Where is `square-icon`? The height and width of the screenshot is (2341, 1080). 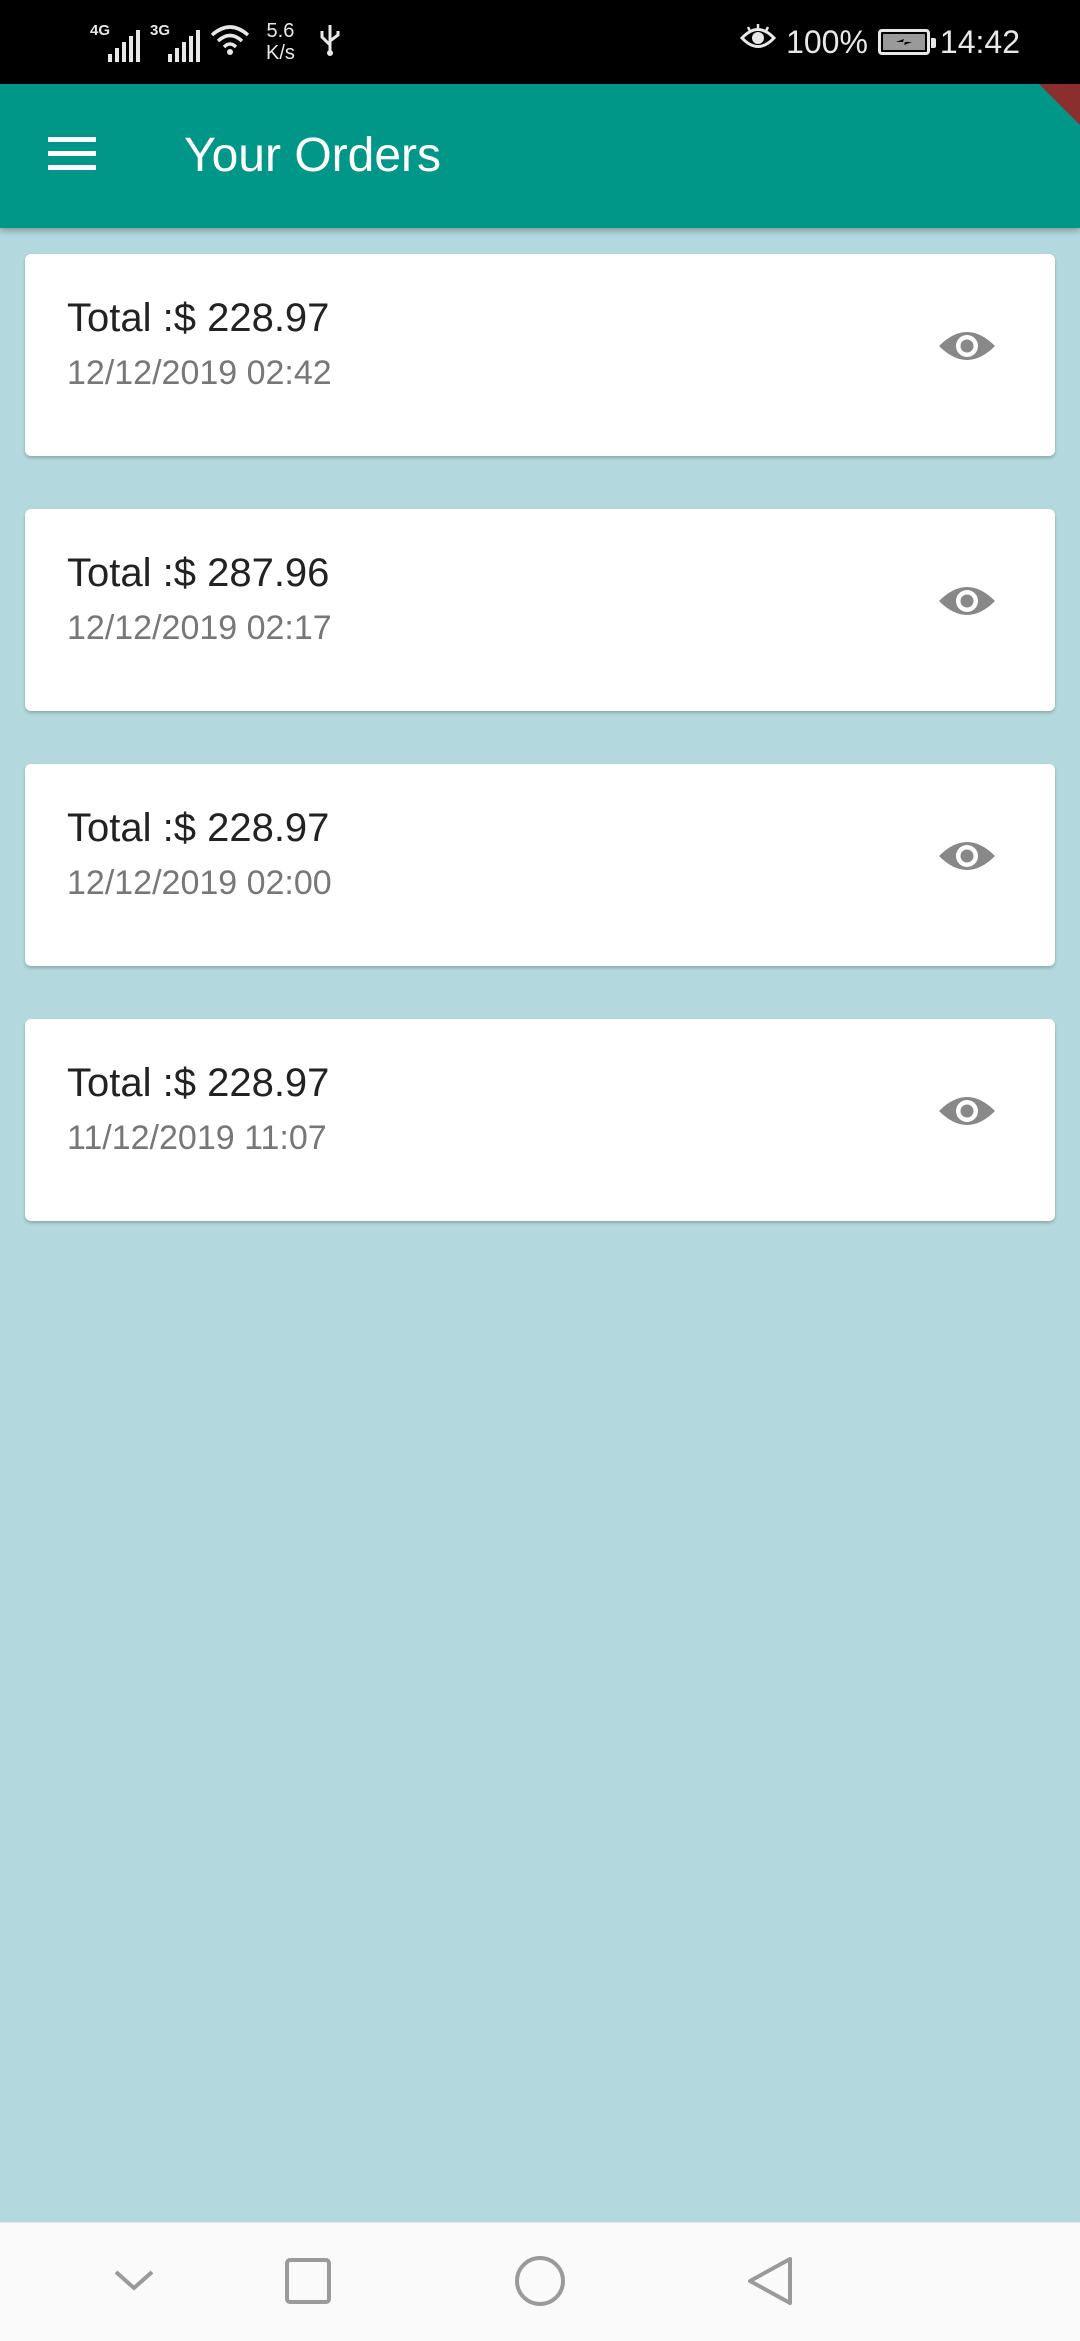 square-icon is located at coordinates (308, 2283).